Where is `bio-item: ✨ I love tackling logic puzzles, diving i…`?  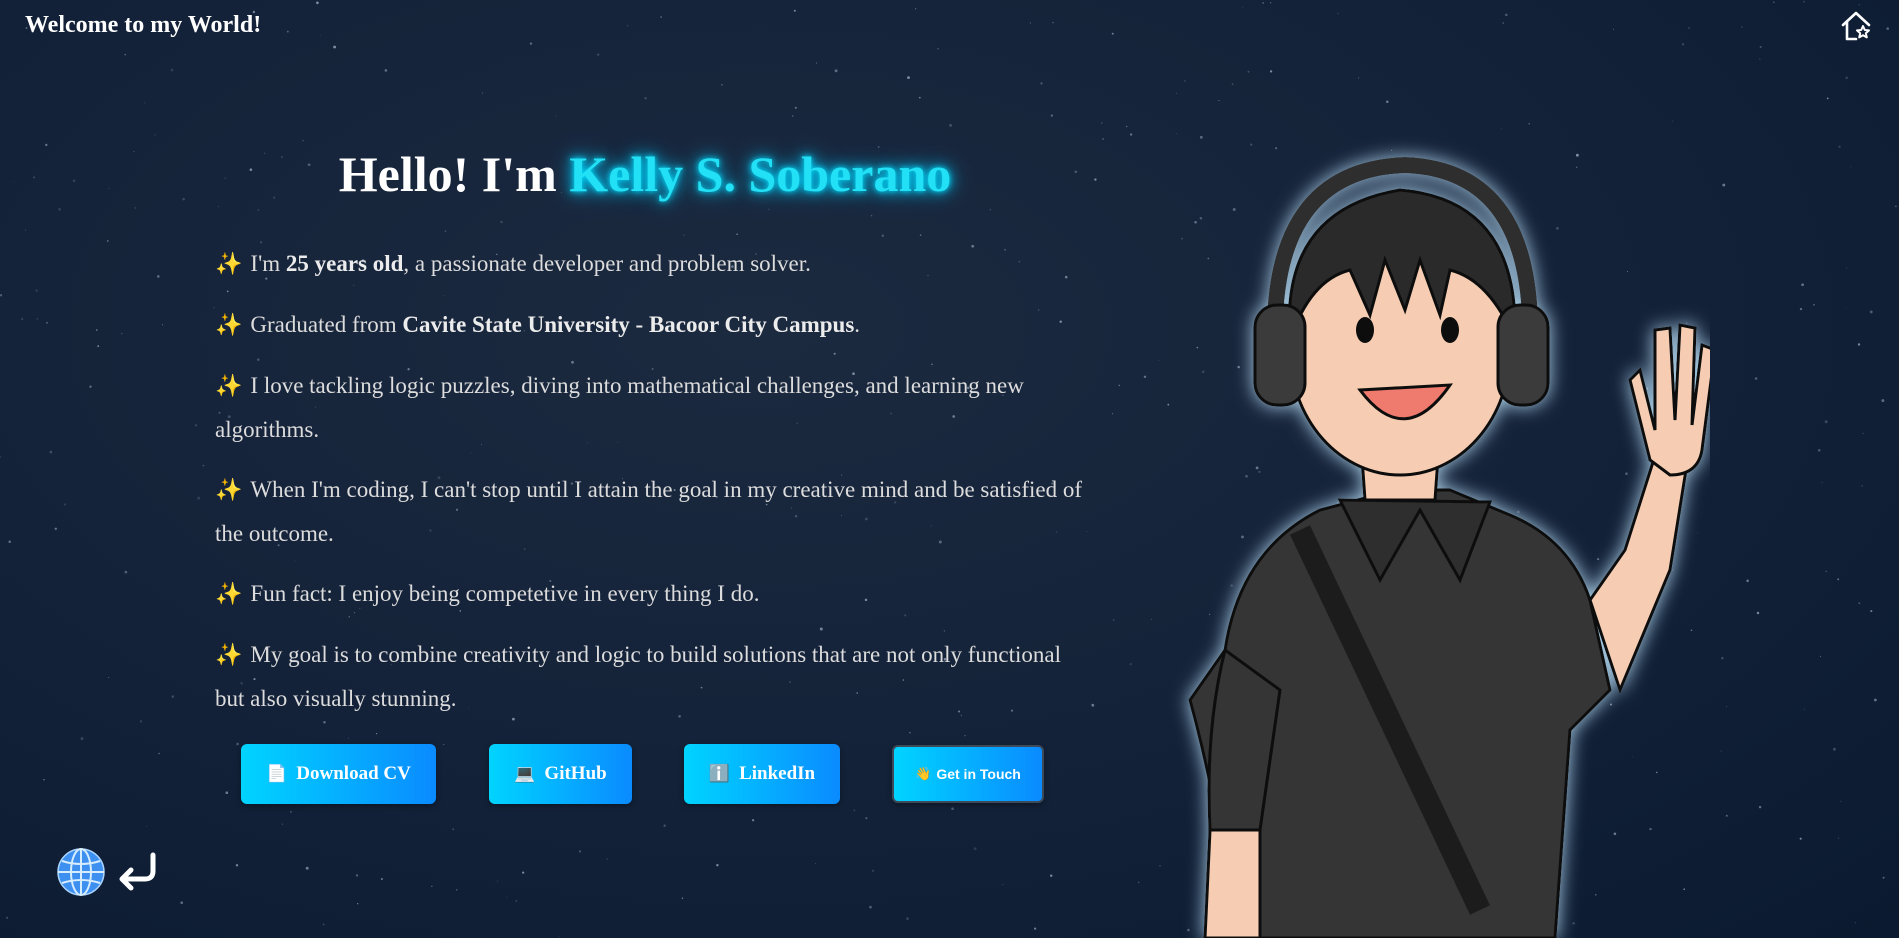 bio-item: ✨ I love tackling logic puzzles, diving i… is located at coordinates (655, 407).